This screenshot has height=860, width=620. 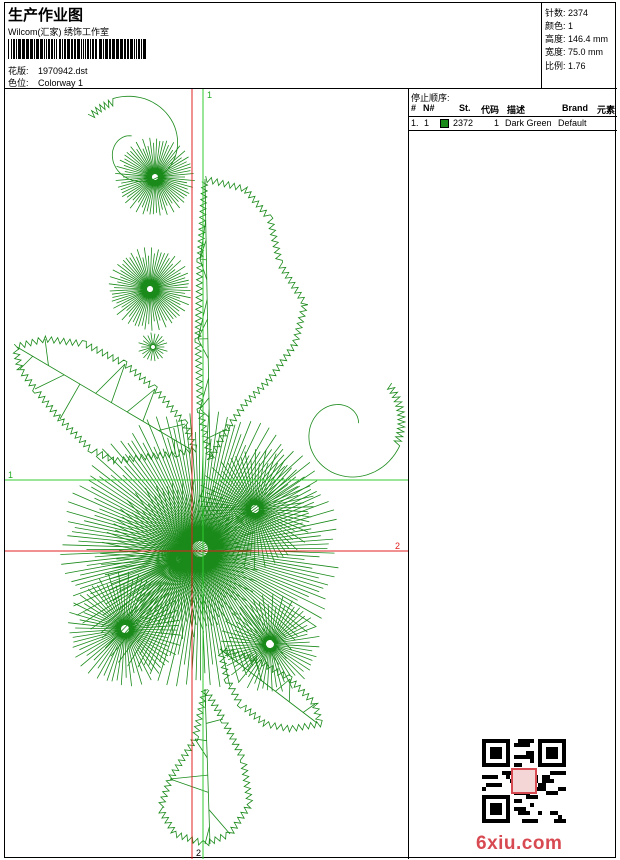 I want to click on stat-label: 针数:, so click(x=555, y=13).